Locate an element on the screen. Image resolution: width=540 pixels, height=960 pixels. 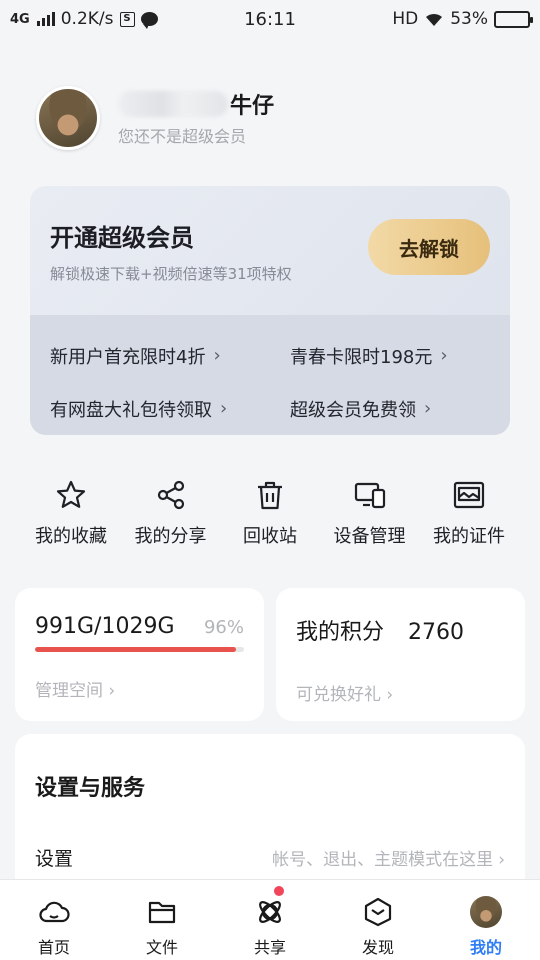
promo-link-label: 新用户首充限时4折 is located at coordinates (128, 357).